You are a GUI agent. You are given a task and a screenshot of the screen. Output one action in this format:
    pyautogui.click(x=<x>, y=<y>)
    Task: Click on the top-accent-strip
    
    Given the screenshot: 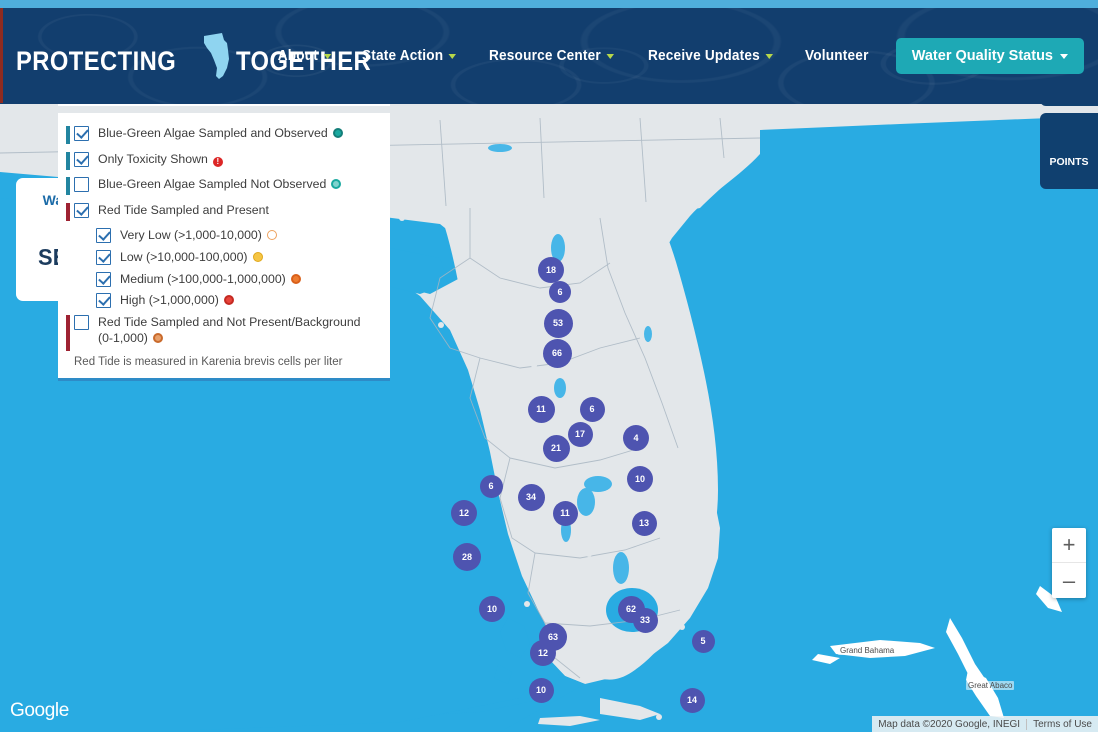 What is the action you would take?
    pyautogui.click(x=549, y=4)
    